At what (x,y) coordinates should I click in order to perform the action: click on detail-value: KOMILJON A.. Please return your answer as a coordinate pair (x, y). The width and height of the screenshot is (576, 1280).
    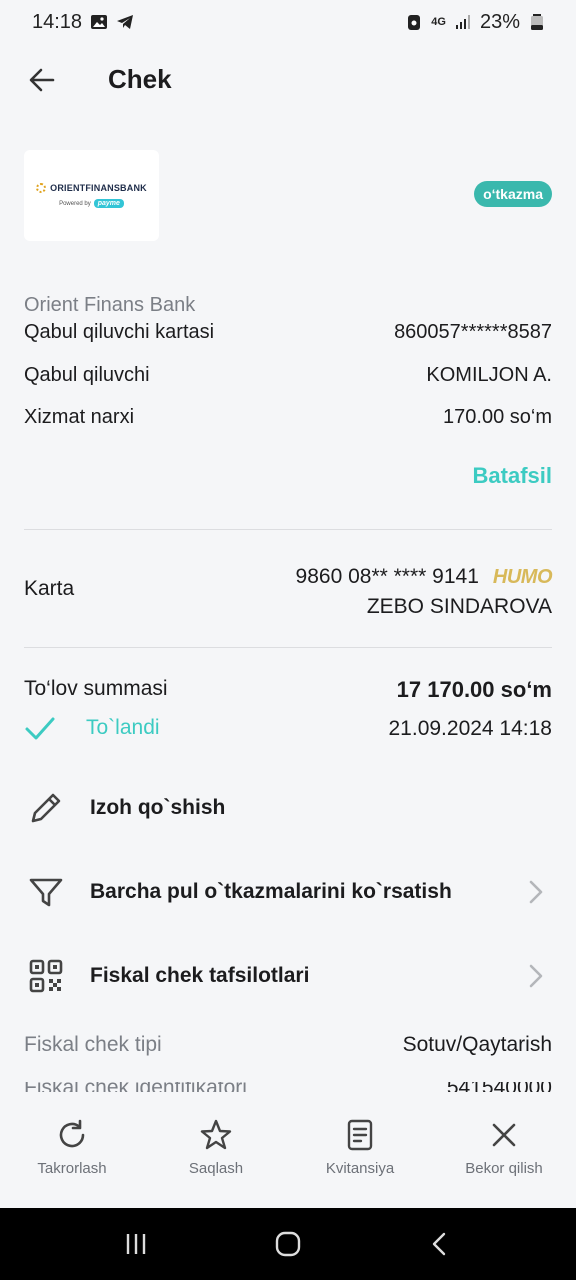
    Looking at the image, I should click on (489, 375).